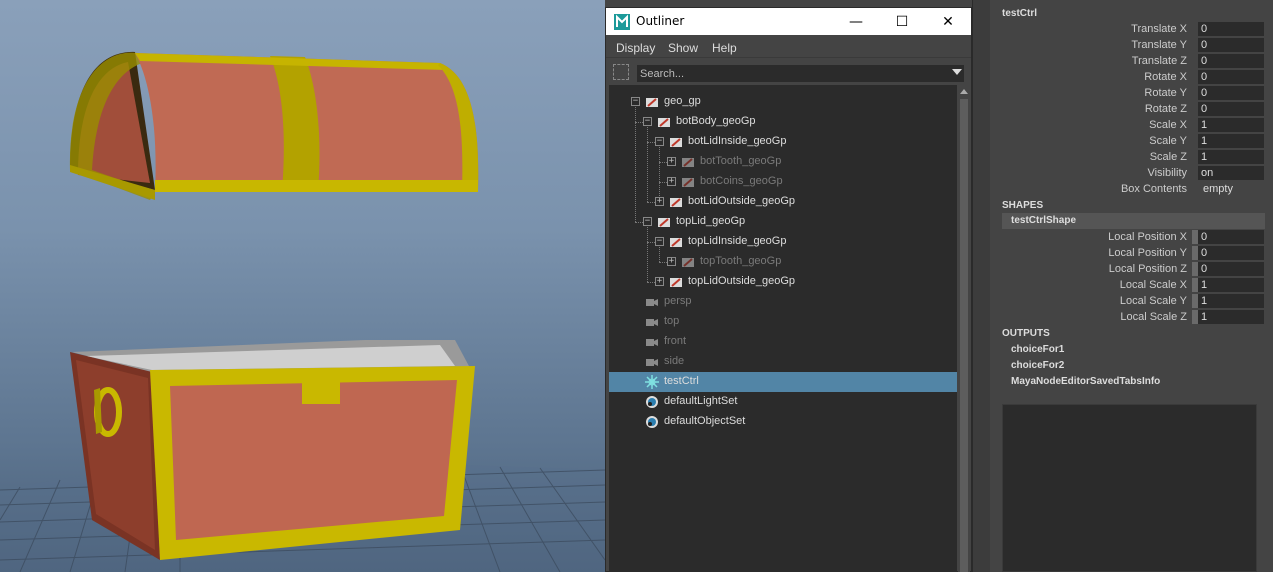  What do you see at coordinates (1131, 125) in the screenshot?
I see `attr-scale-x: Scale X1` at bounding box center [1131, 125].